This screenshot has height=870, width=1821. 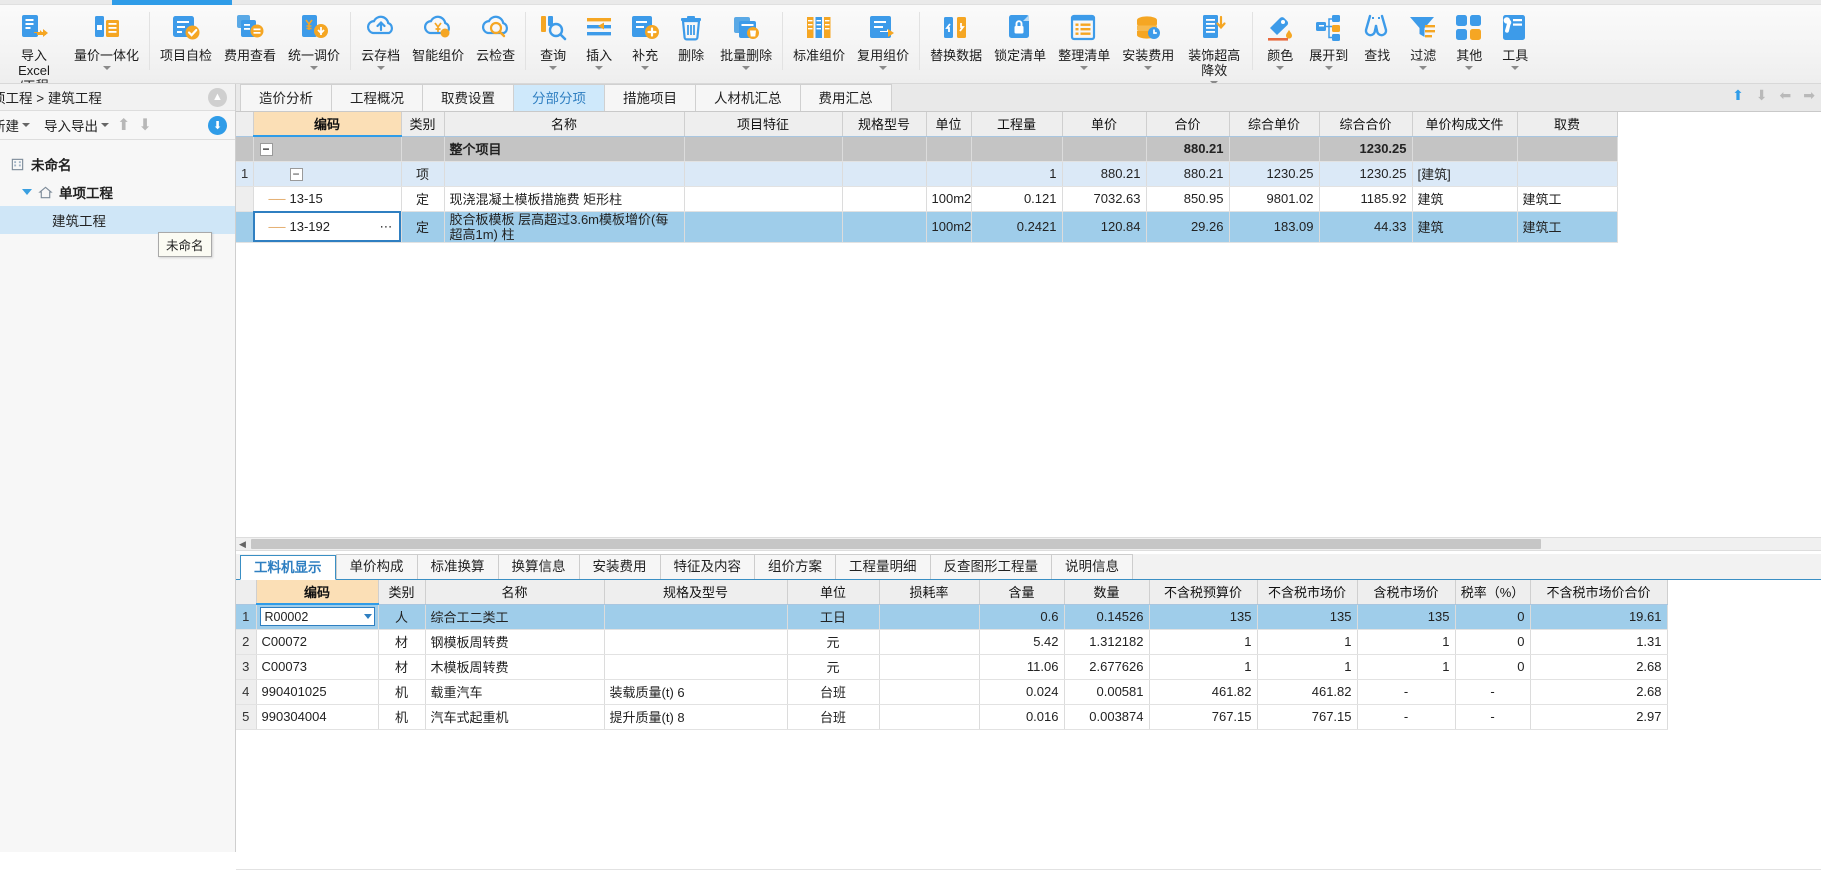 I want to click on ribbon-button-filter: 过滤, so click(x=1423, y=44).